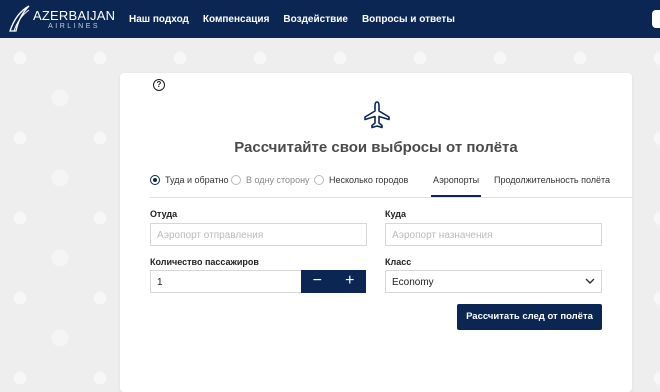  Describe the element at coordinates (529, 317) in the screenshot. I see `calculate-footprint-button: Рассчитать след от полёта` at that location.